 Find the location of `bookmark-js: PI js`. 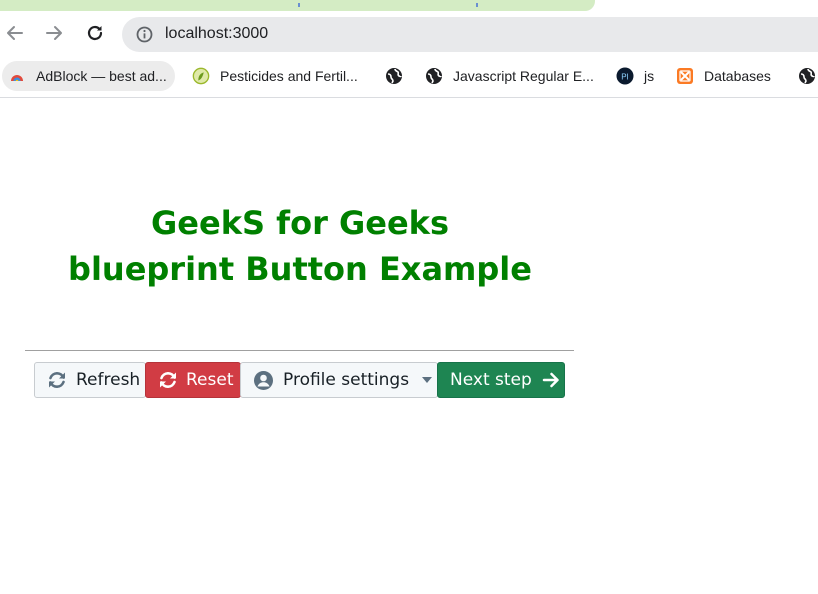

bookmark-js: PI js is located at coordinates (635, 76).